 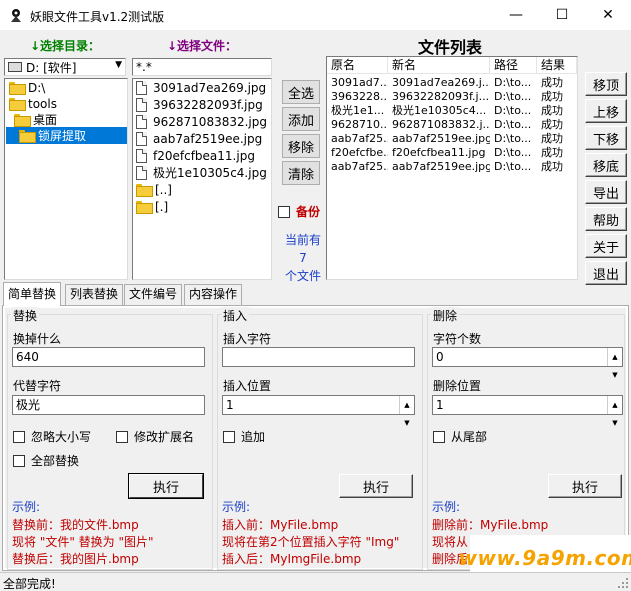 What do you see at coordinates (247, 339) in the screenshot?
I see `insert-char-label: 插入字符` at bounding box center [247, 339].